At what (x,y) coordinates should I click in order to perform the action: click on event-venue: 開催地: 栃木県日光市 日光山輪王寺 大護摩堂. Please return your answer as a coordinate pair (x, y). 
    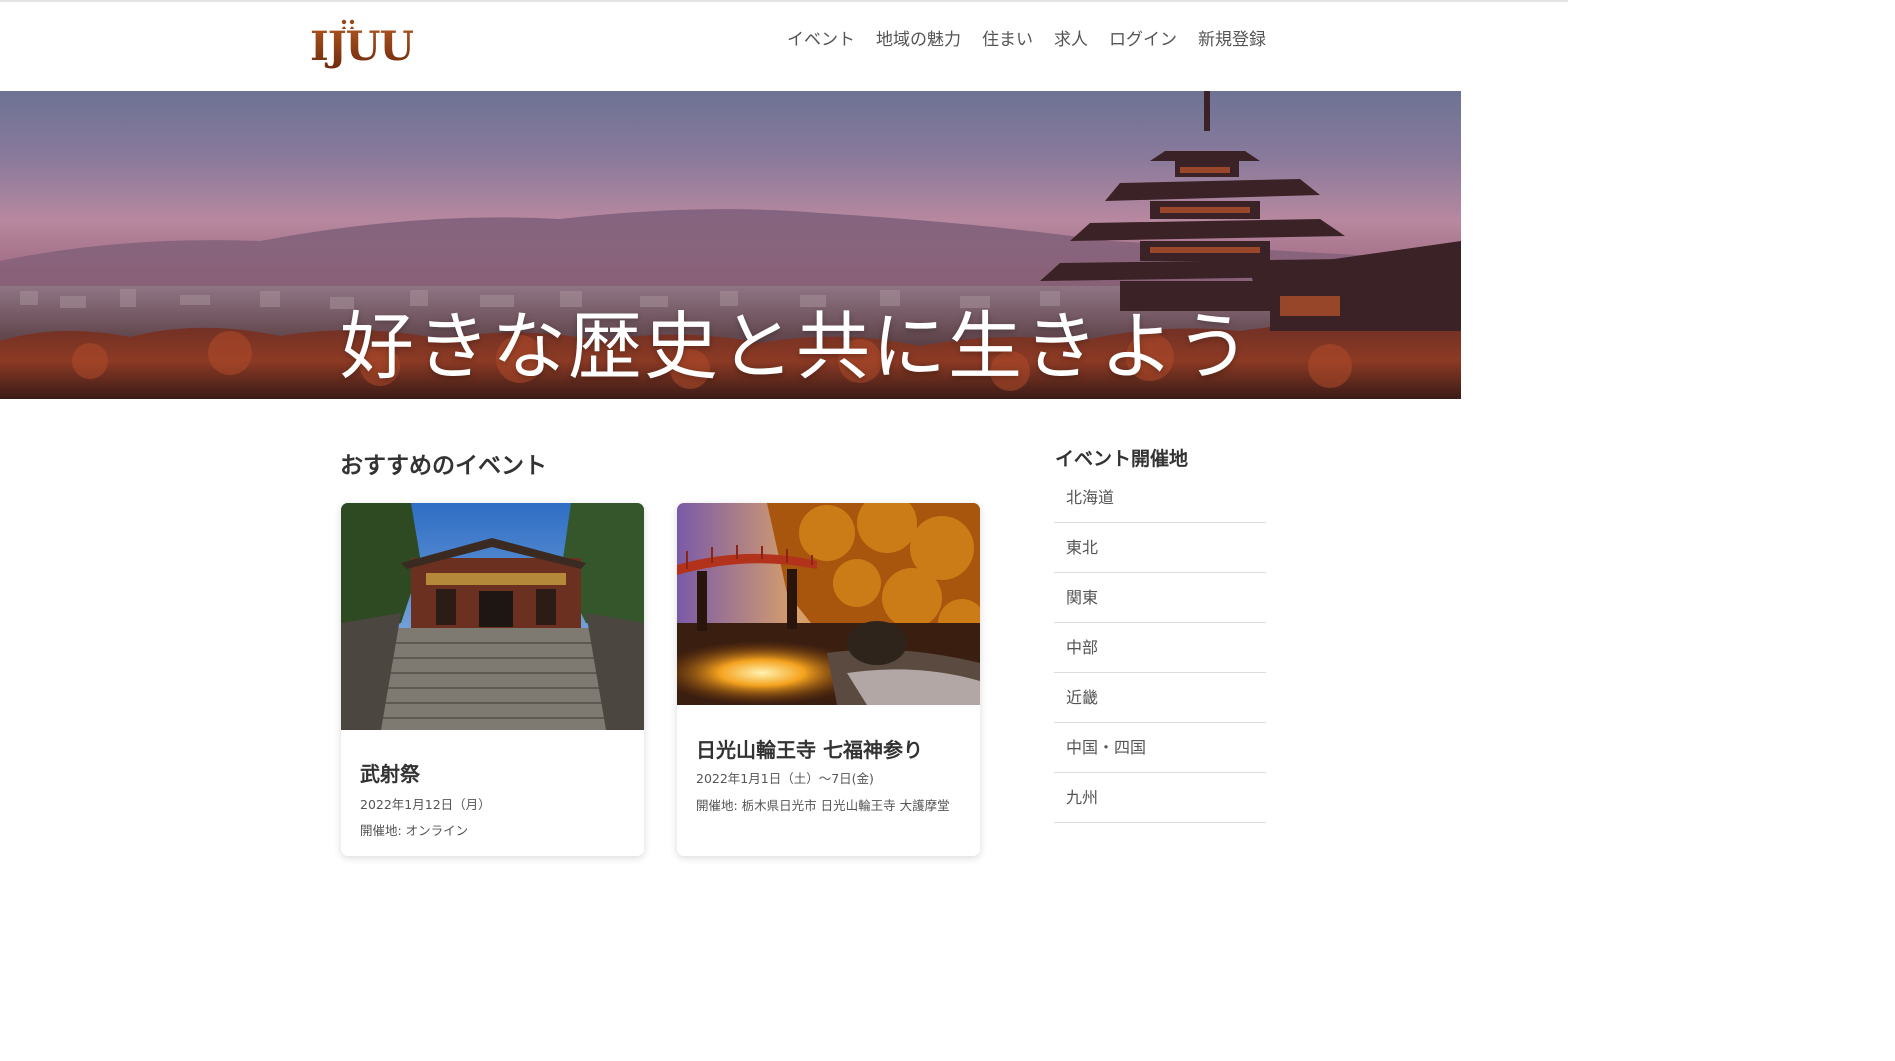
    Looking at the image, I should click on (823, 805).